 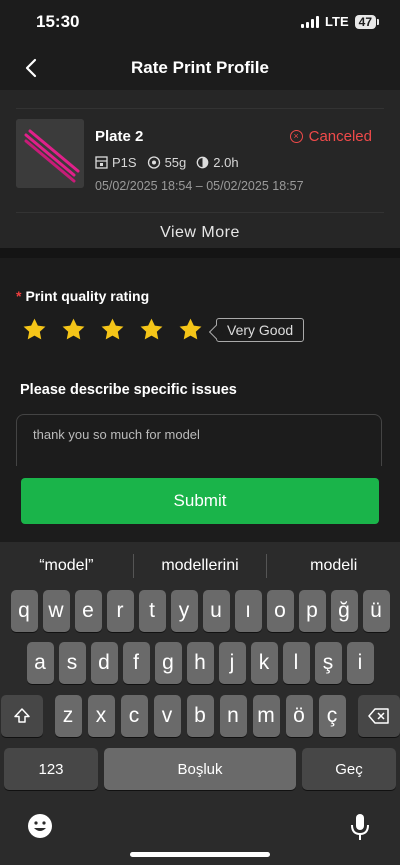 What do you see at coordinates (175, 162) in the screenshot?
I see `filament-weight: 55g` at bounding box center [175, 162].